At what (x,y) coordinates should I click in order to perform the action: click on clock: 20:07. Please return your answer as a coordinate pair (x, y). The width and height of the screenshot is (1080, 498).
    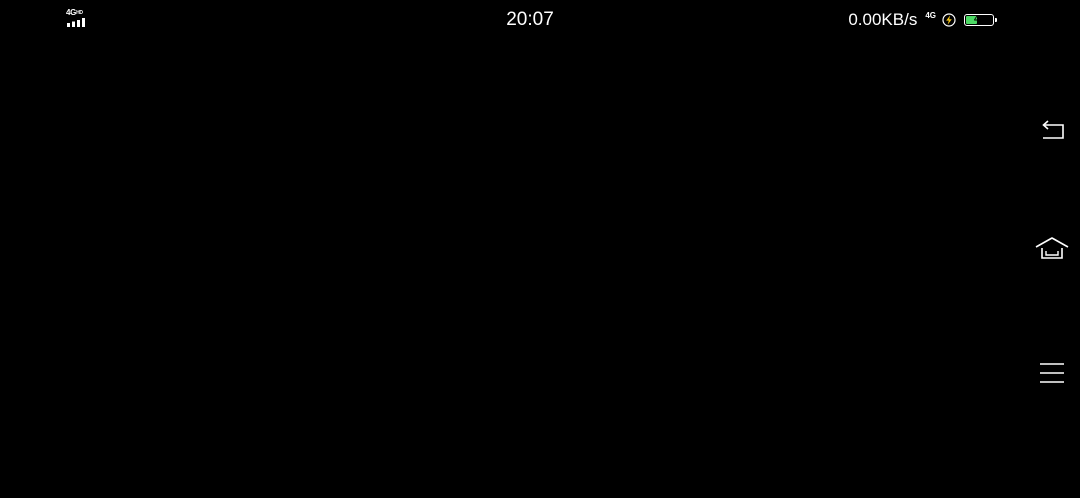
    Looking at the image, I should click on (530, 19).